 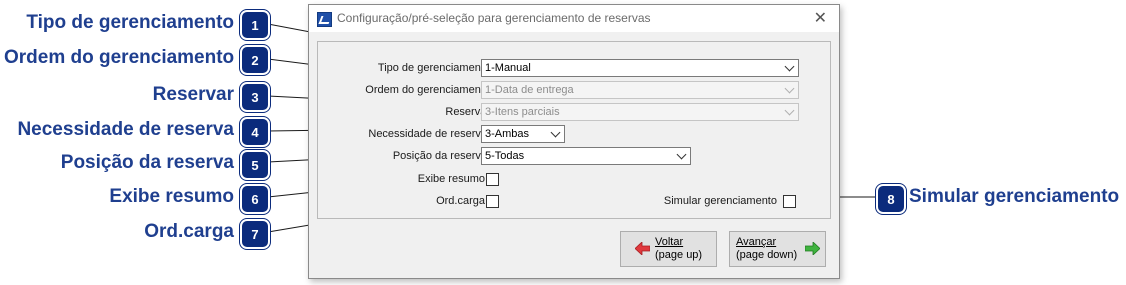 What do you see at coordinates (507, 134) in the screenshot?
I see `necessidade-value: 3-Ambas` at bounding box center [507, 134].